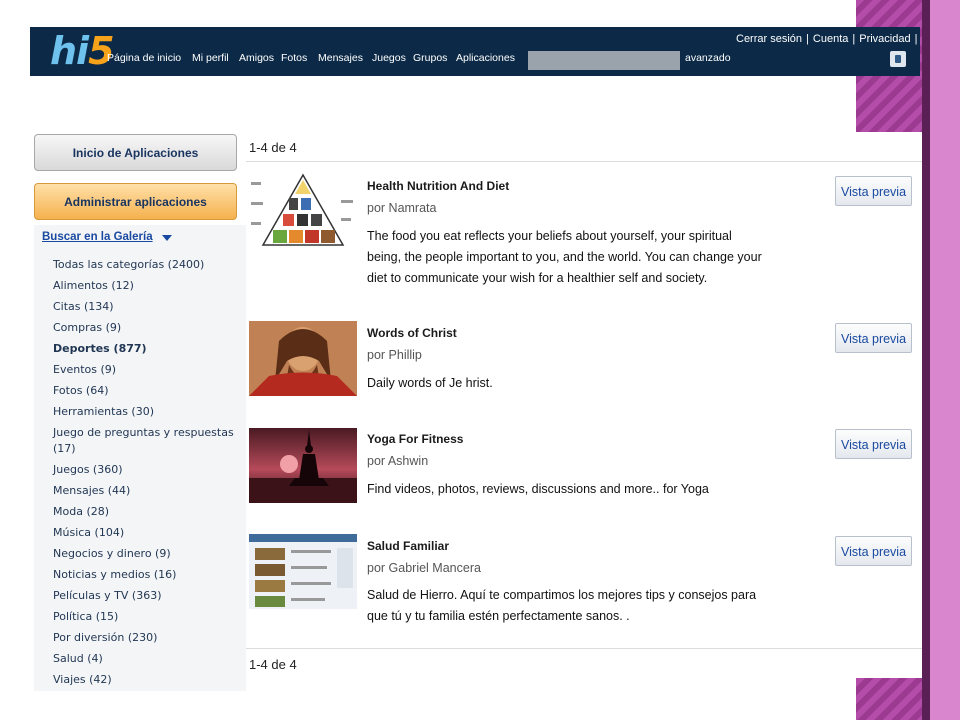 Image resolution: width=960 pixels, height=720 pixels. I want to click on app-title: Health Nutrition And Diet, so click(438, 186).